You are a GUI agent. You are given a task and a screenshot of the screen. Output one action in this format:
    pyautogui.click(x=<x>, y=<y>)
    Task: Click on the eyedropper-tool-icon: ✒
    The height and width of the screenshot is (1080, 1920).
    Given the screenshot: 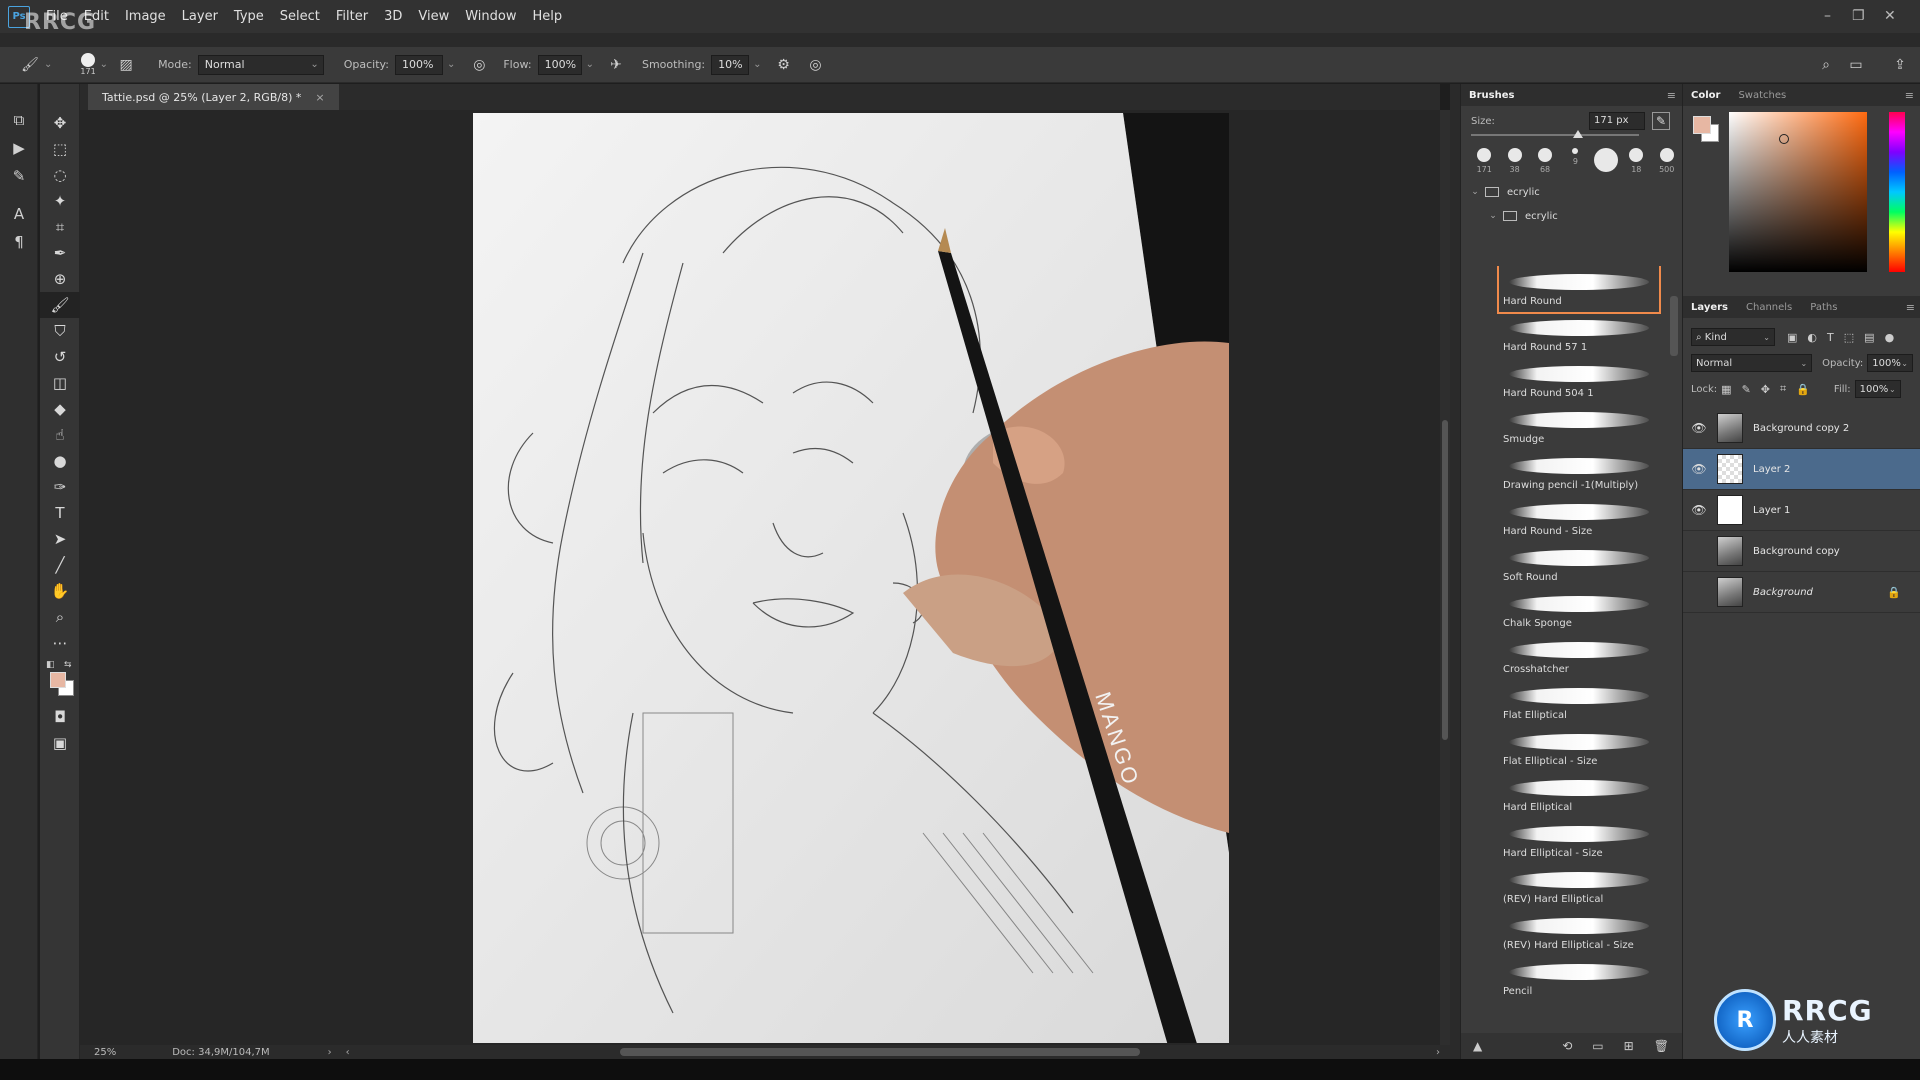 What is the action you would take?
    pyautogui.click(x=60, y=253)
    